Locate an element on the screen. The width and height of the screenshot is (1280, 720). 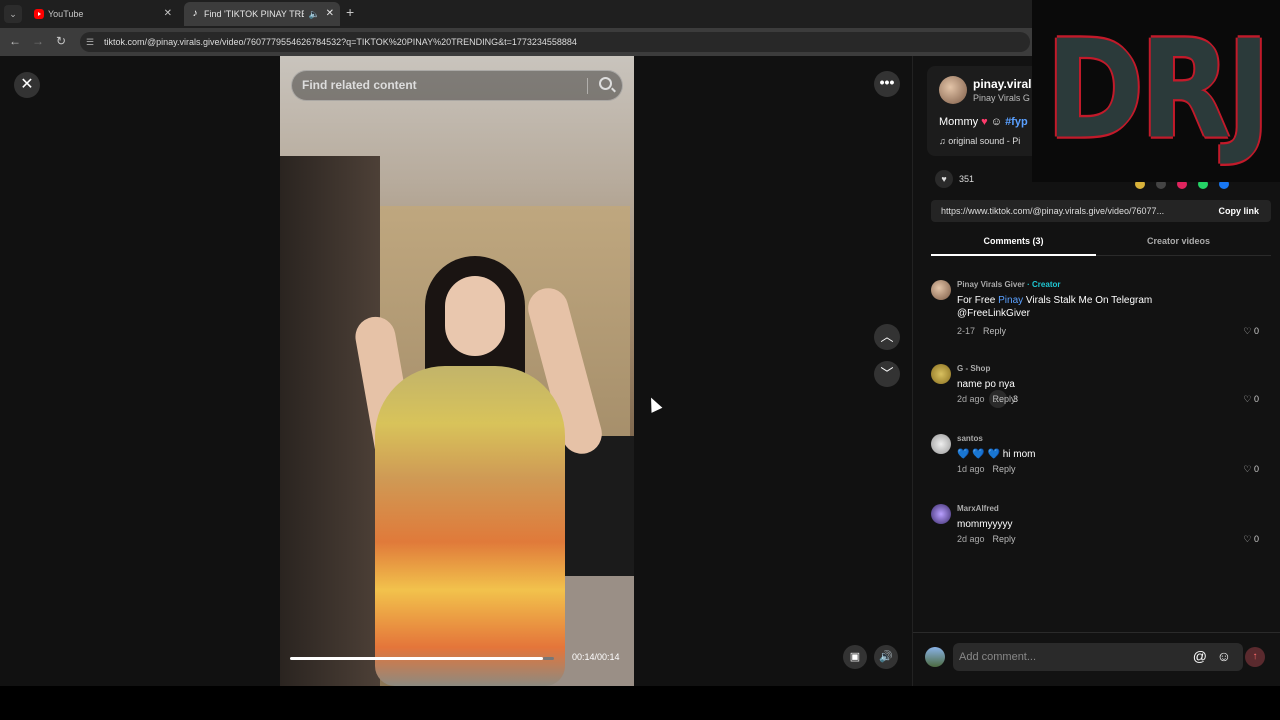
tab-title: Find 'TIKTOK PINAY TRENDING' is located at coordinates (254, 14).